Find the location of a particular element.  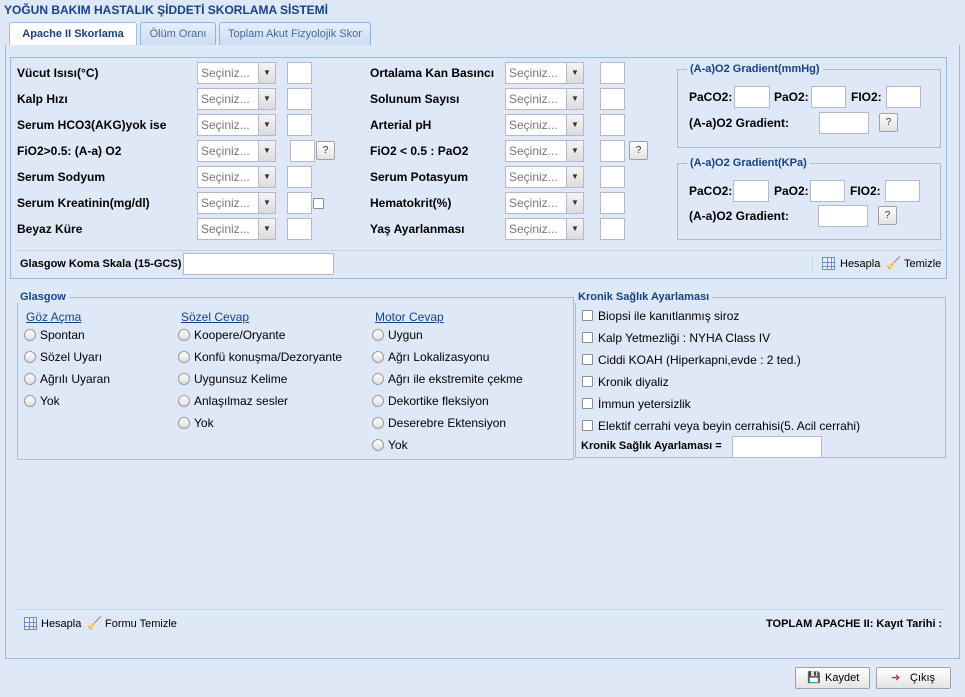

chronic-legend: Kronik Sağlık Ayarlaması is located at coordinates (644, 297).